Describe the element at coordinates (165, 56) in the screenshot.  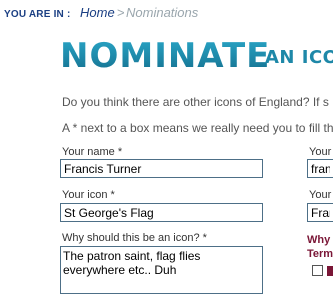
I see `page-title: NOMINATE` at that location.